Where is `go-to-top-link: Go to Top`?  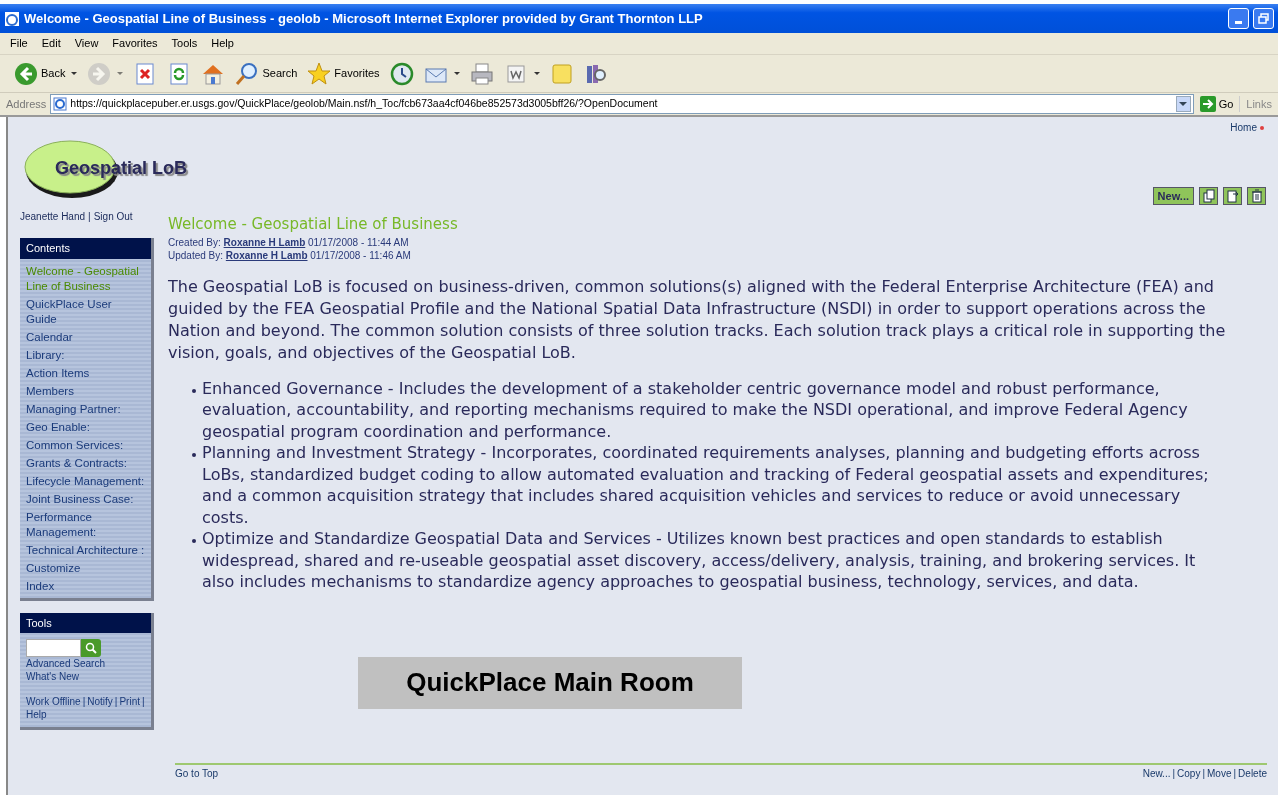 go-to-top-link: Go to Top is located at coordinates (197, 773).